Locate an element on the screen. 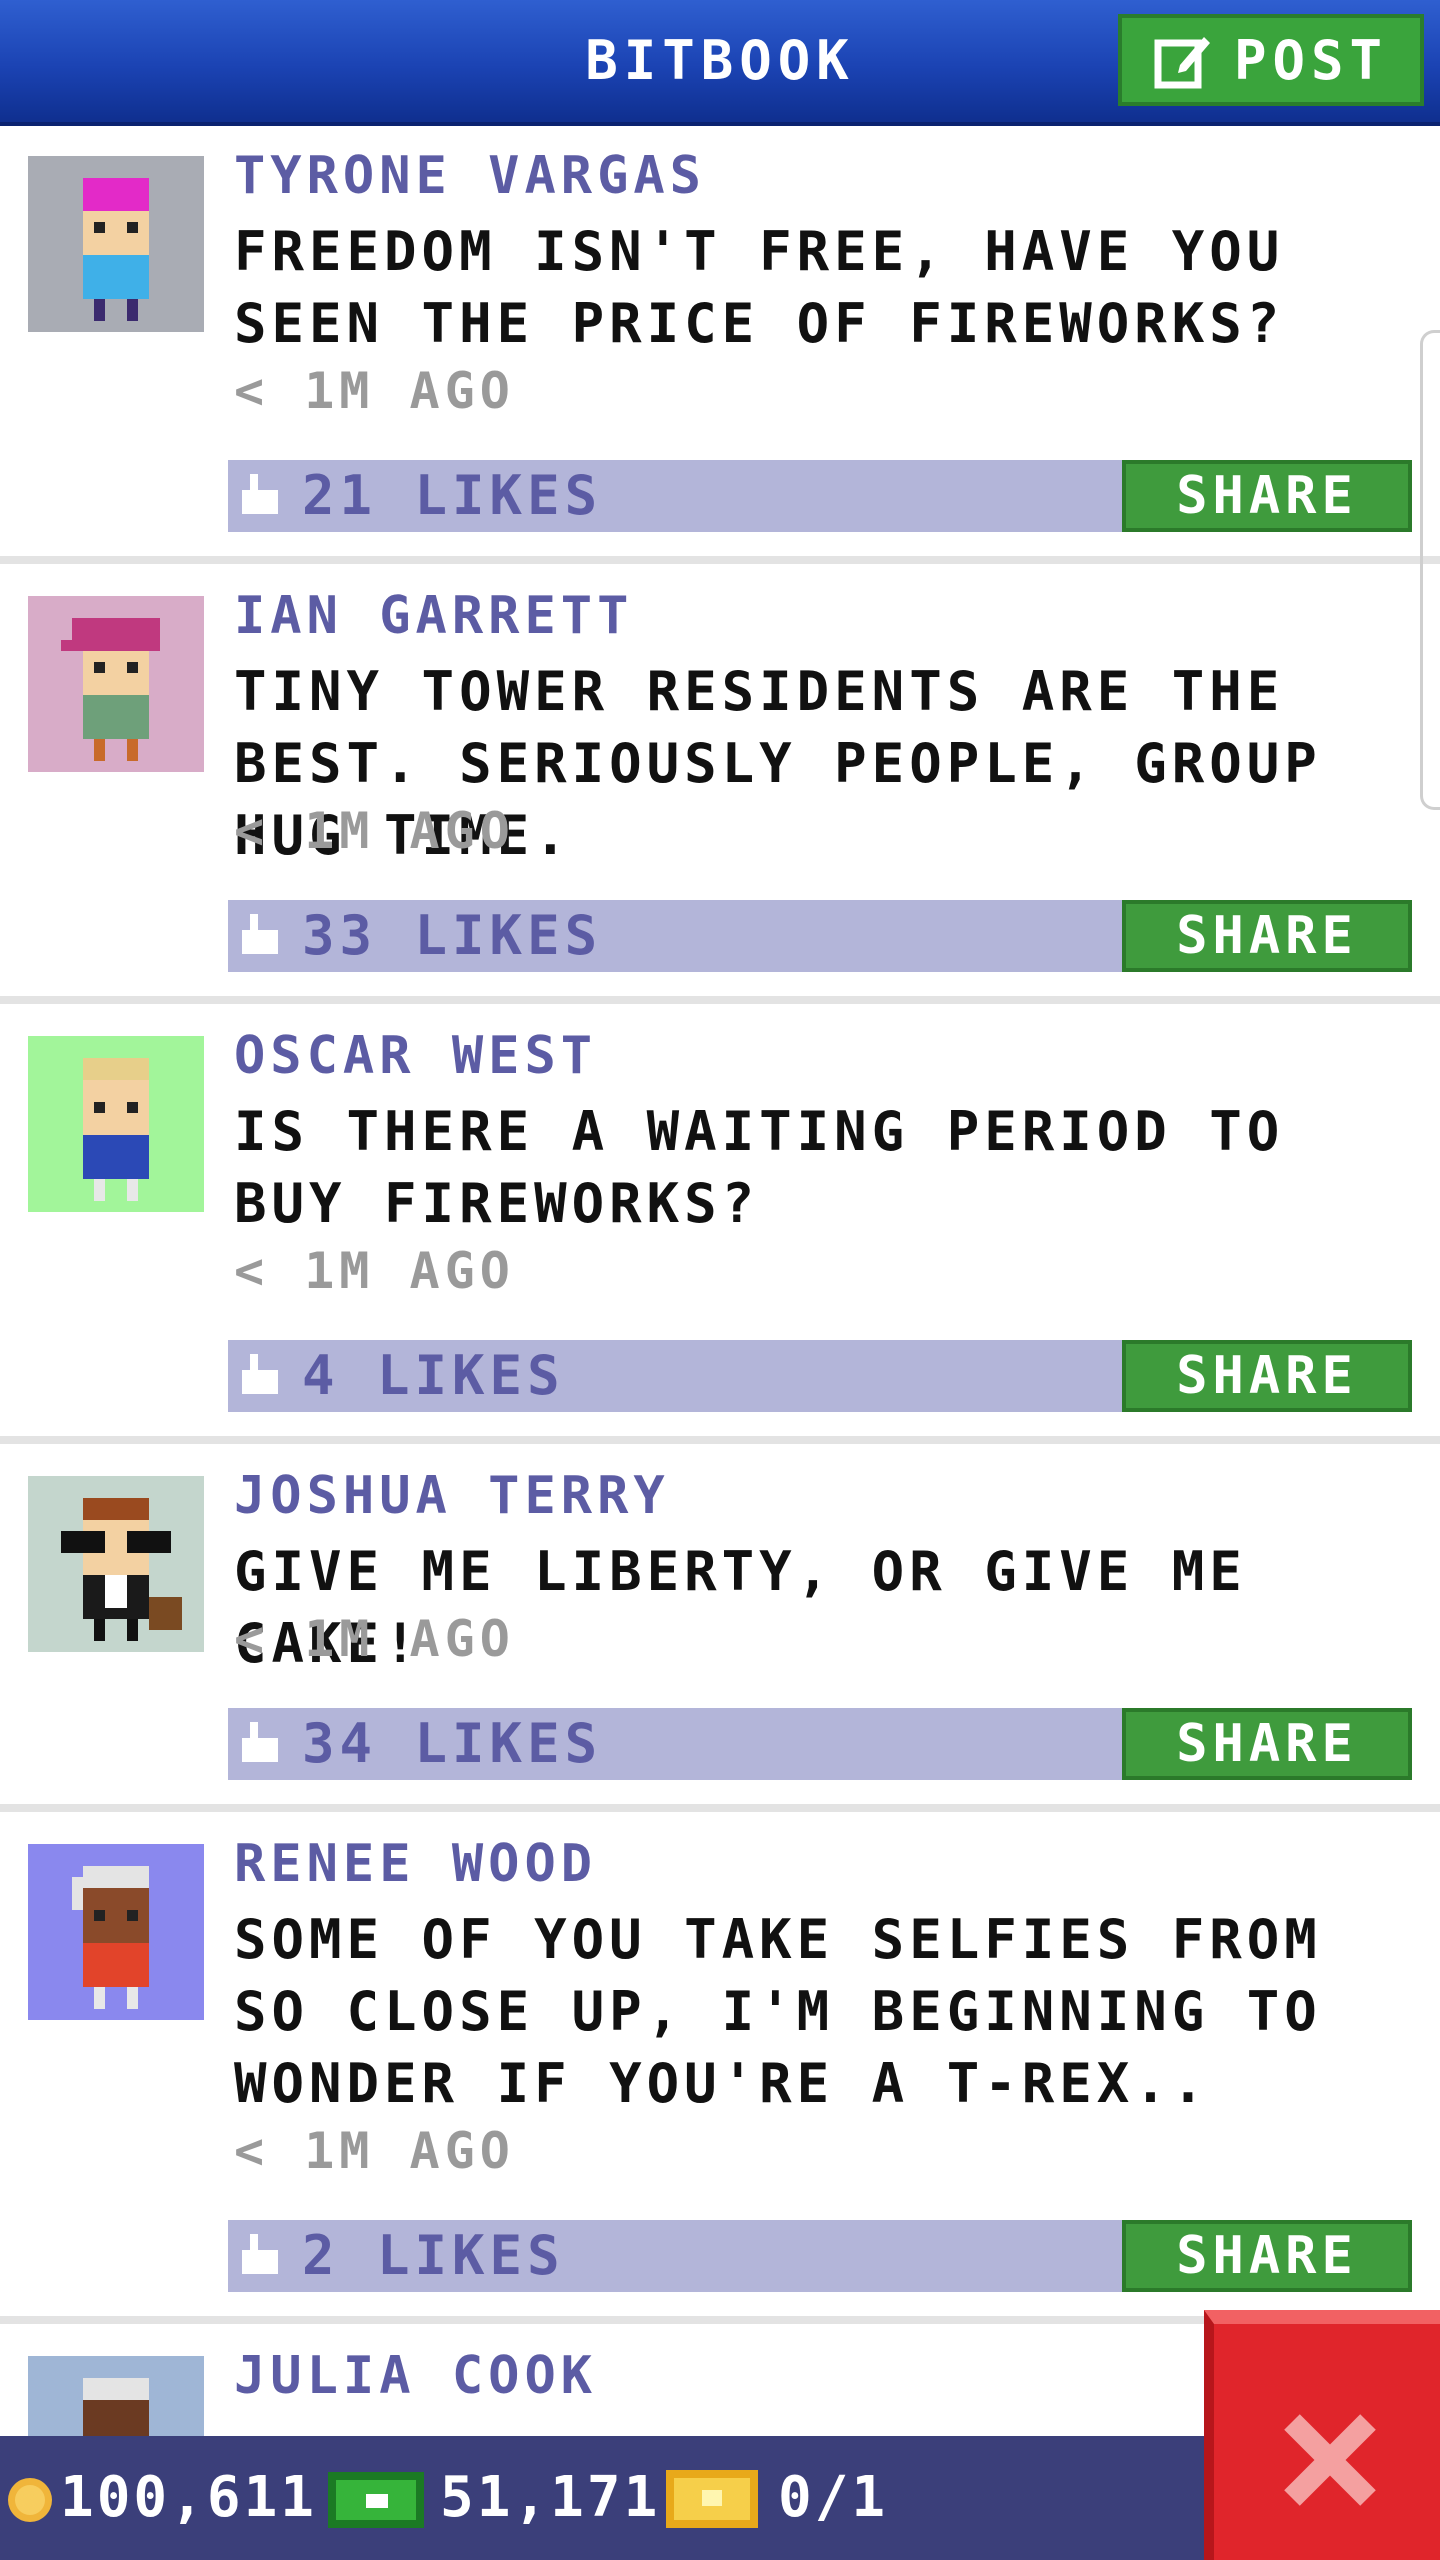 This screenshot has height=2560, width=1440. like-count: 2 LIKES is located at coordinates (433, 2255).